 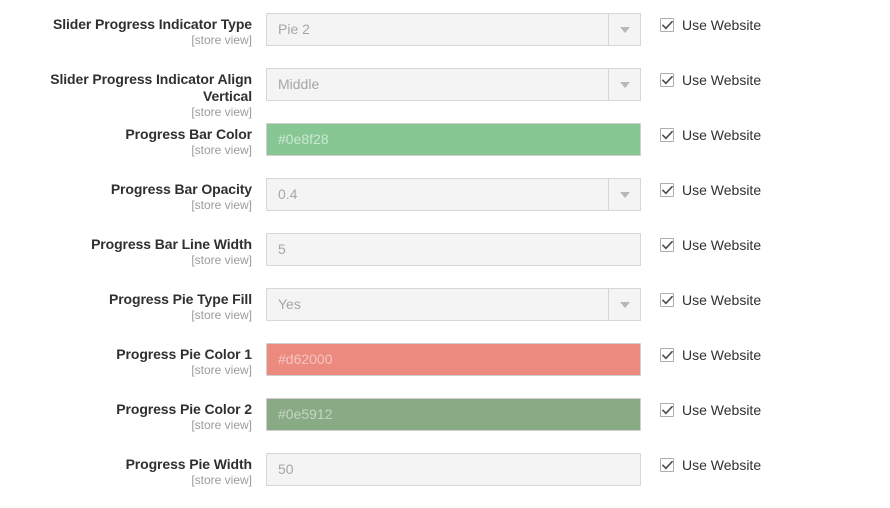 I want to click on color-input-progress-bar-color: #0e8f28, so click(x=453, y=139).